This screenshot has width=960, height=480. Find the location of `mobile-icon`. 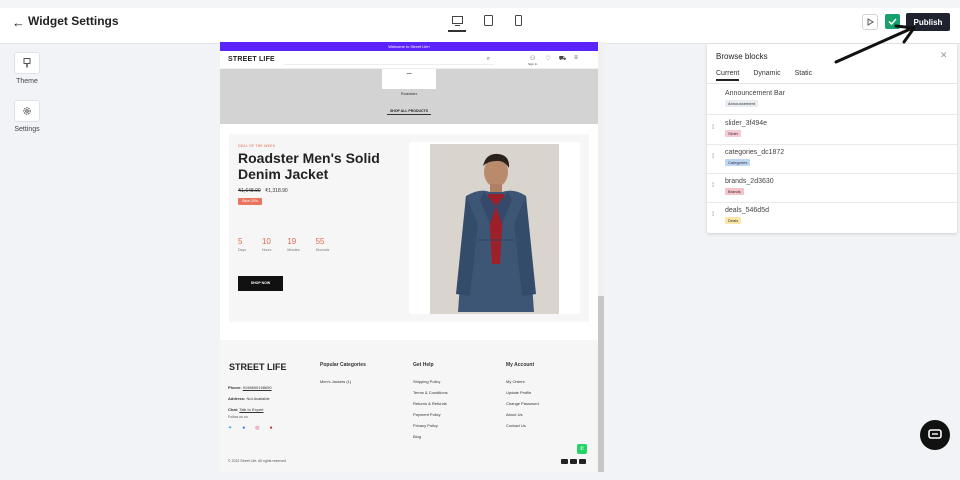

mobile-icon is located at coordinates (518, 20).